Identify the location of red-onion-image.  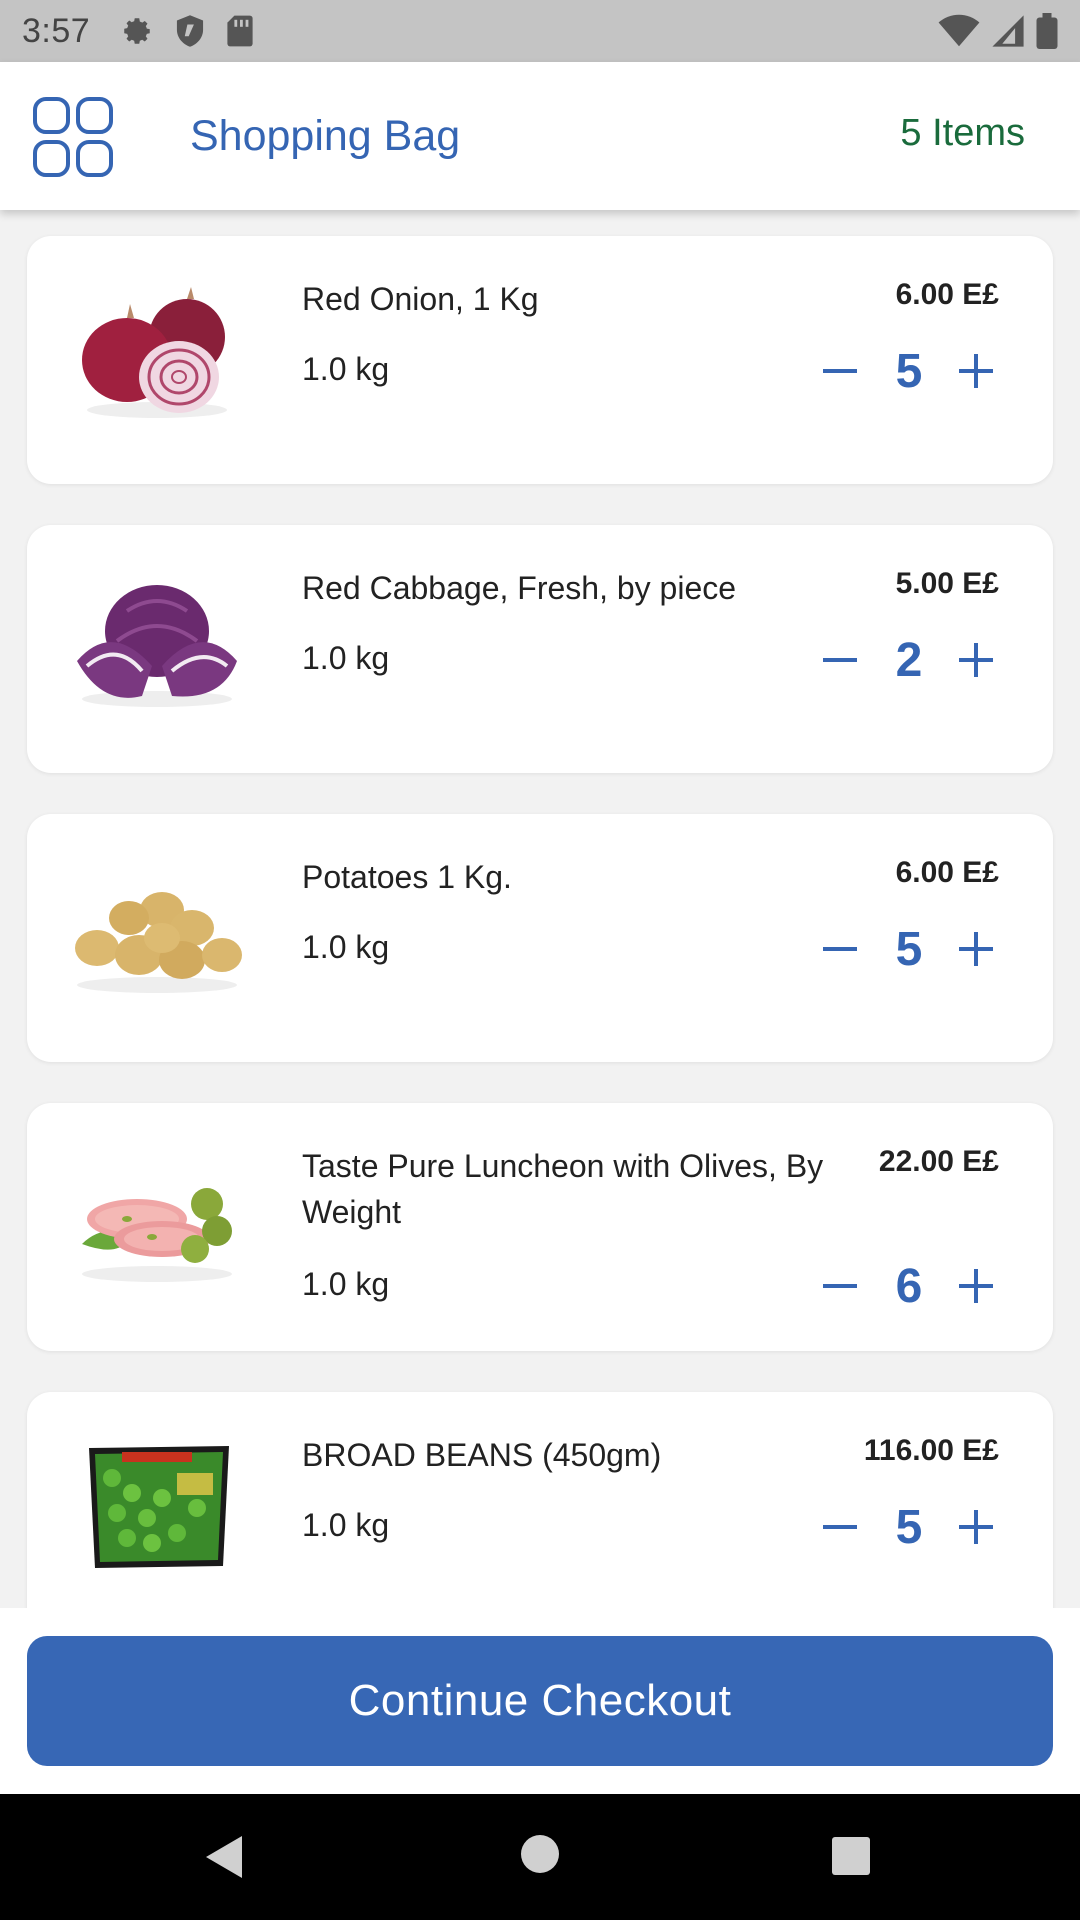
(154, 352).